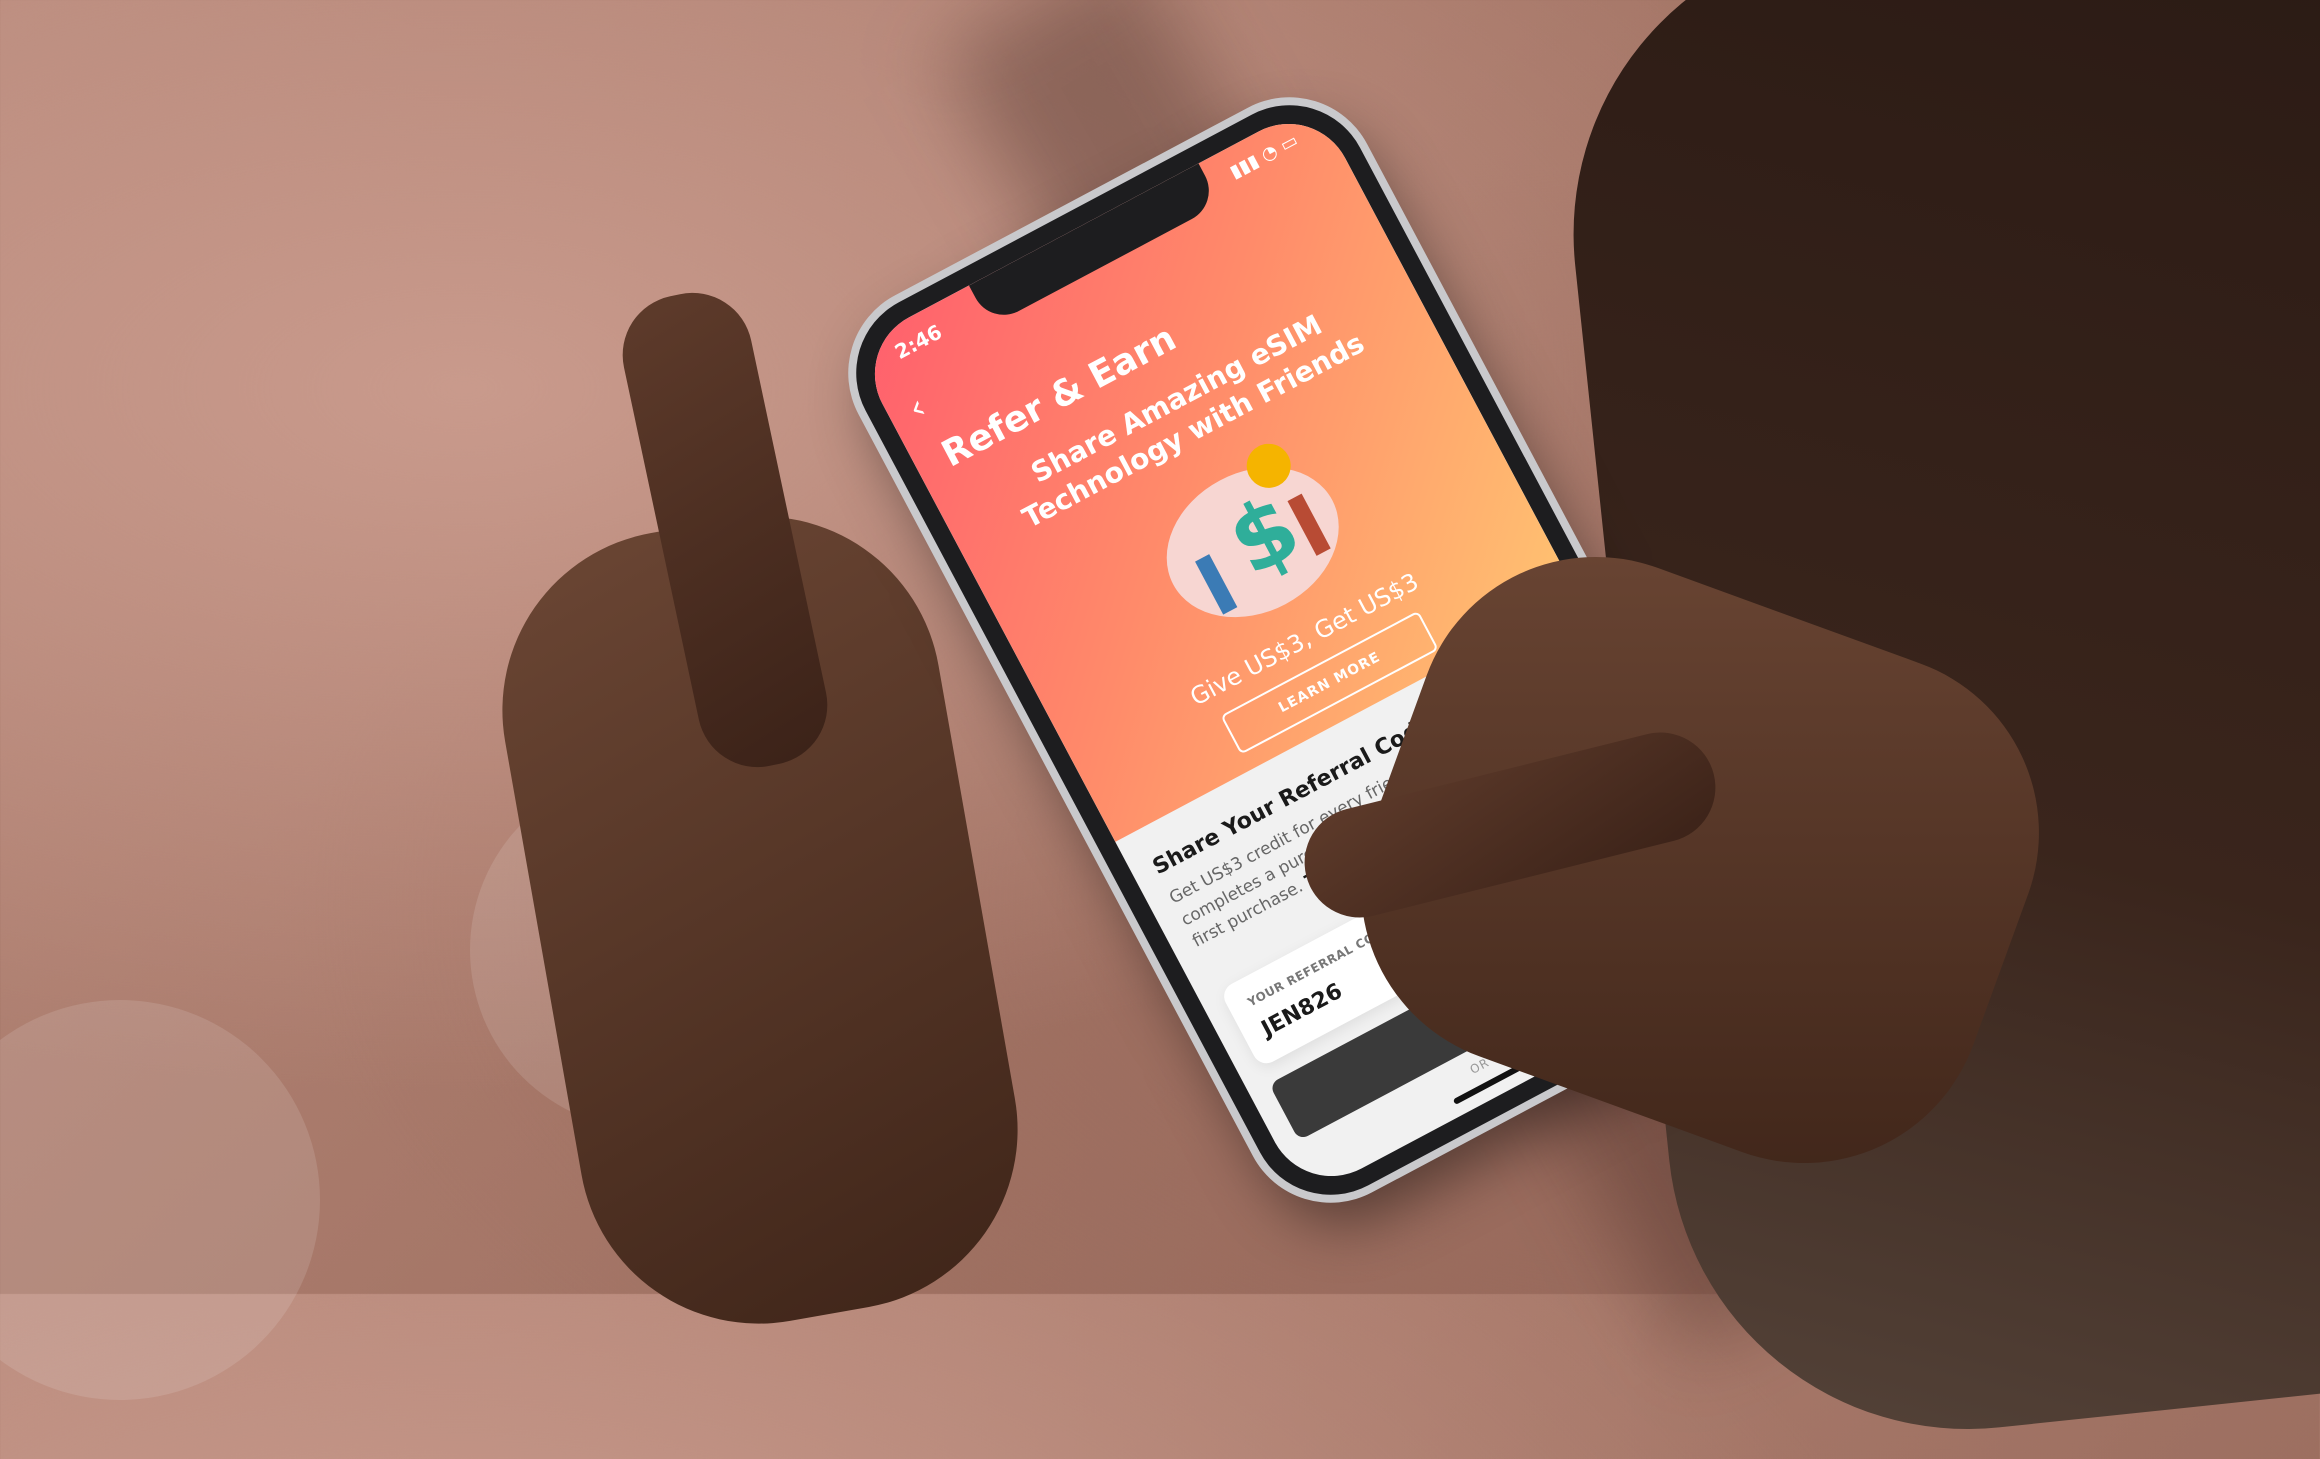  I want to click on signal-wifi-battery-icon: ▮▮▮ ◔ ▭, so click(1264, 156).